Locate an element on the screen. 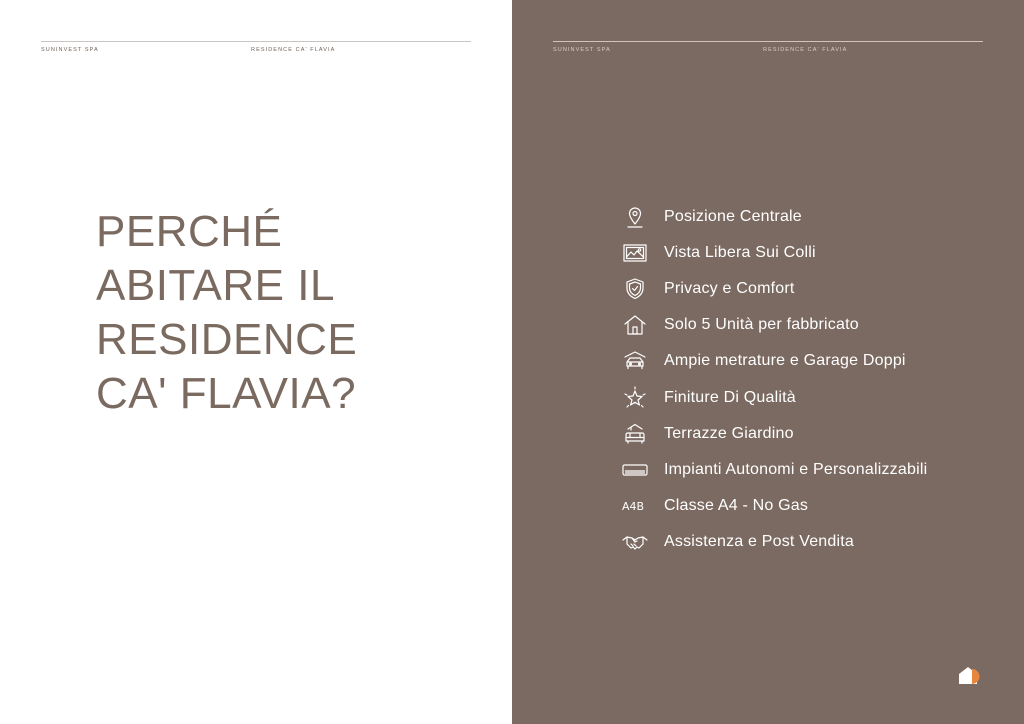 This screenshot has height=724, width=1024. feature-item: A4B Classe A4 - No Gas is located at coordinates (773, 506).